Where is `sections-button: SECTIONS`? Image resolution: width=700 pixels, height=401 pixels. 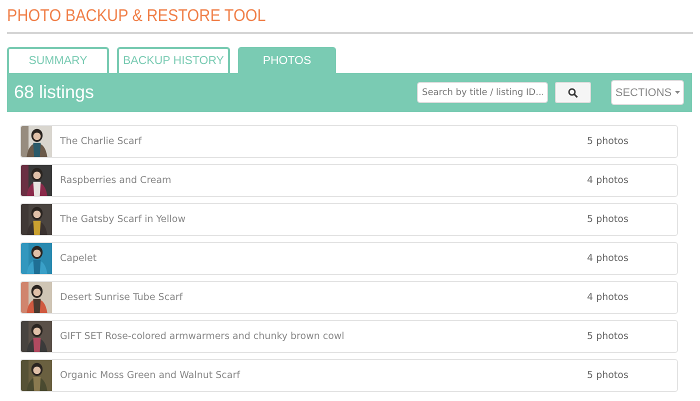
sections-button: SECTIONS is located at coordinates (647, 92).